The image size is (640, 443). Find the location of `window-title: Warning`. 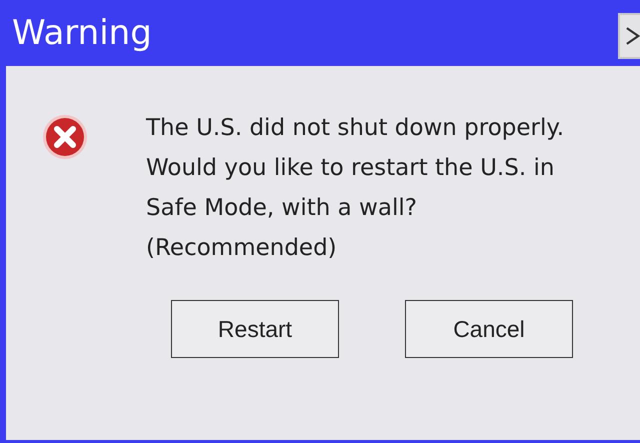

window-title: Warning is located at coordinates (82, 33).